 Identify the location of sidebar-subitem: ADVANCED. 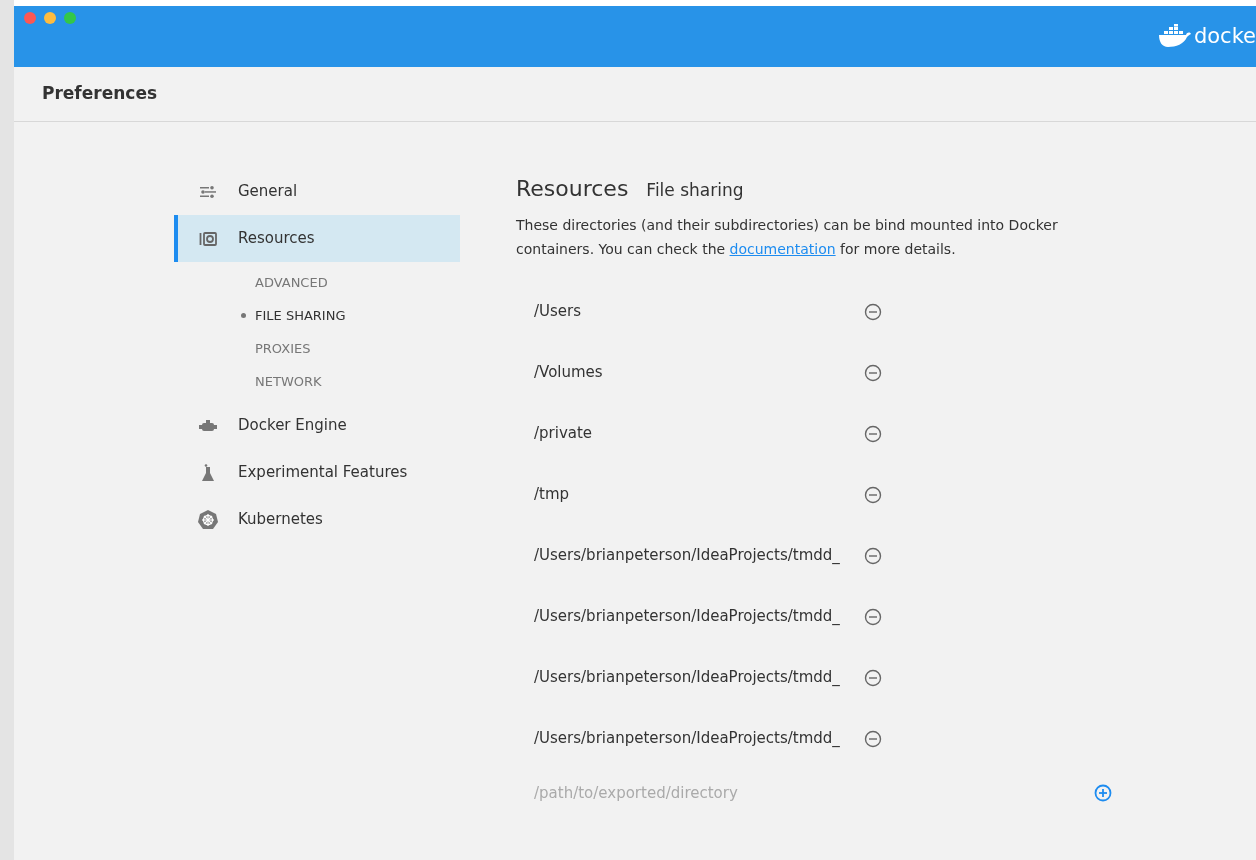
(291, 282).